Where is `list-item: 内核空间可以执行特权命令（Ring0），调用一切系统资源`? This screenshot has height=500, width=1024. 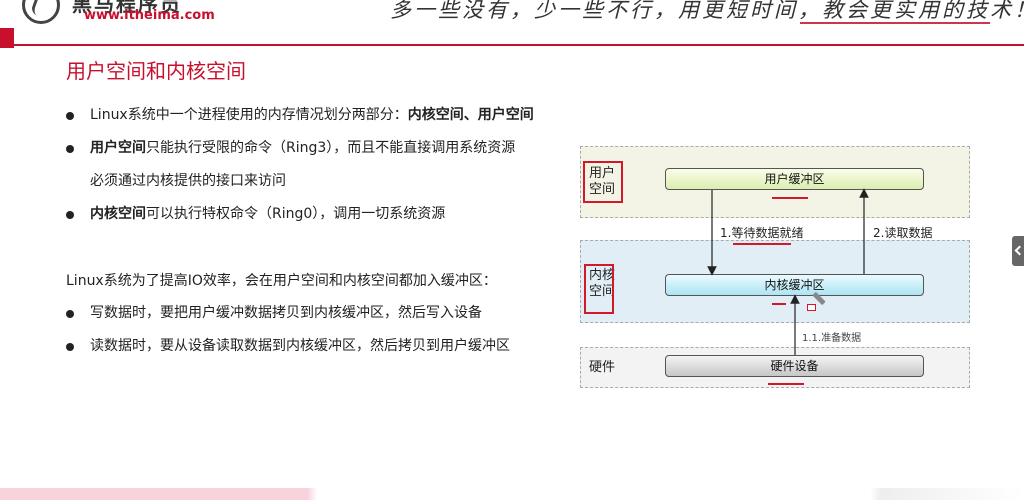
list-item: 内核空间可以执行特权命令（Ring0），调用一切系统资源 is located at coordinates (326, 214).